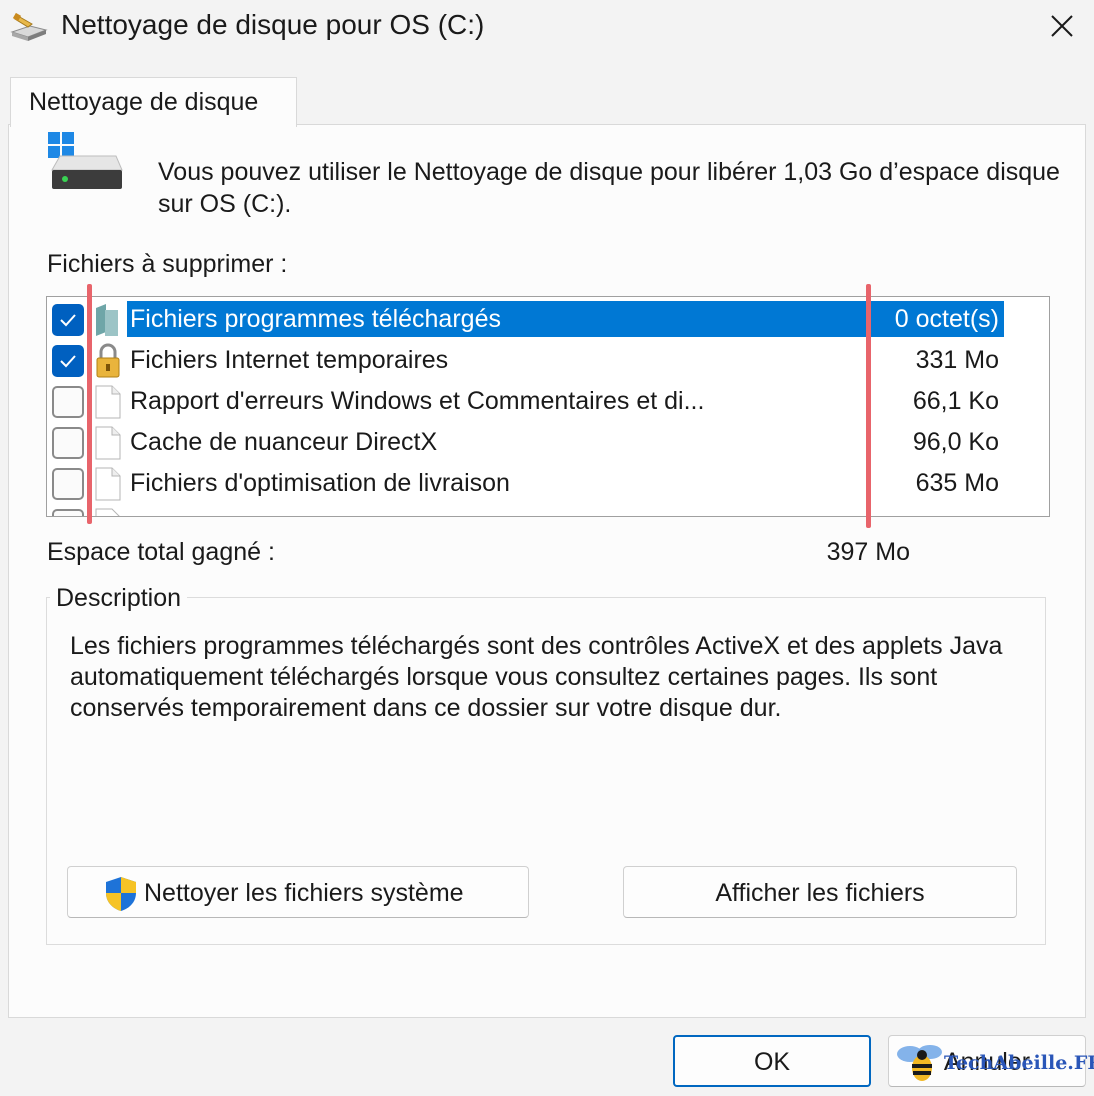 The width and height of the screenshot is (1094, 1096). I want to click on total-space-value: 397 Mo, so click(868, 552).